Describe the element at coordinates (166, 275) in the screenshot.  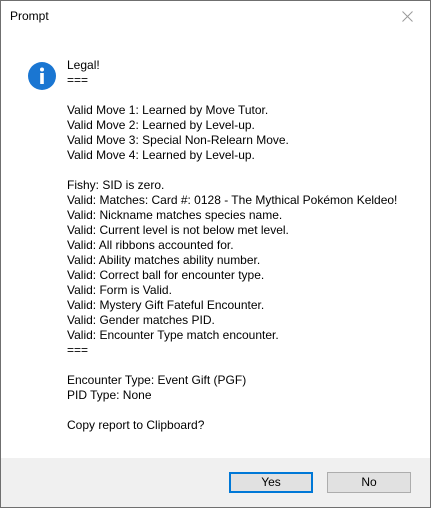
I see `message-line: Valid: Correct ball for encounter type.` at that location.